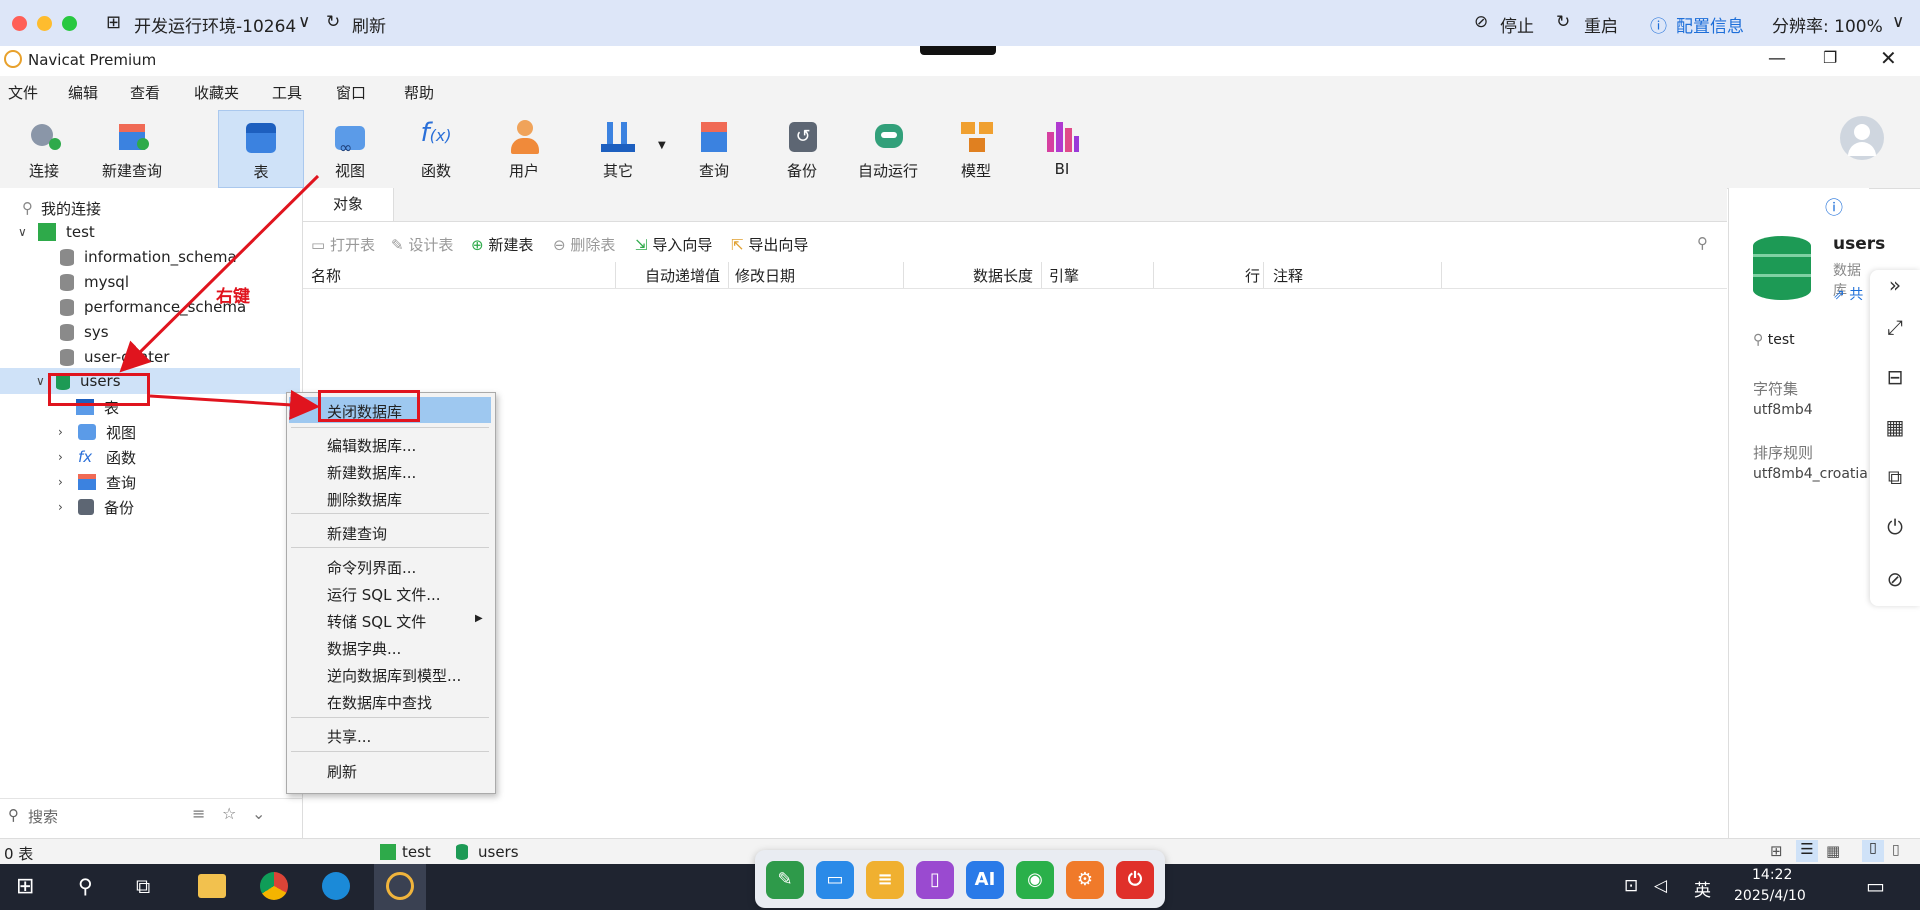 This screenshot has height=910, width=1920. Describe the element at coordinates (1834, 207) in the screenshot. I see `info-icon: ⓘ` at that location.